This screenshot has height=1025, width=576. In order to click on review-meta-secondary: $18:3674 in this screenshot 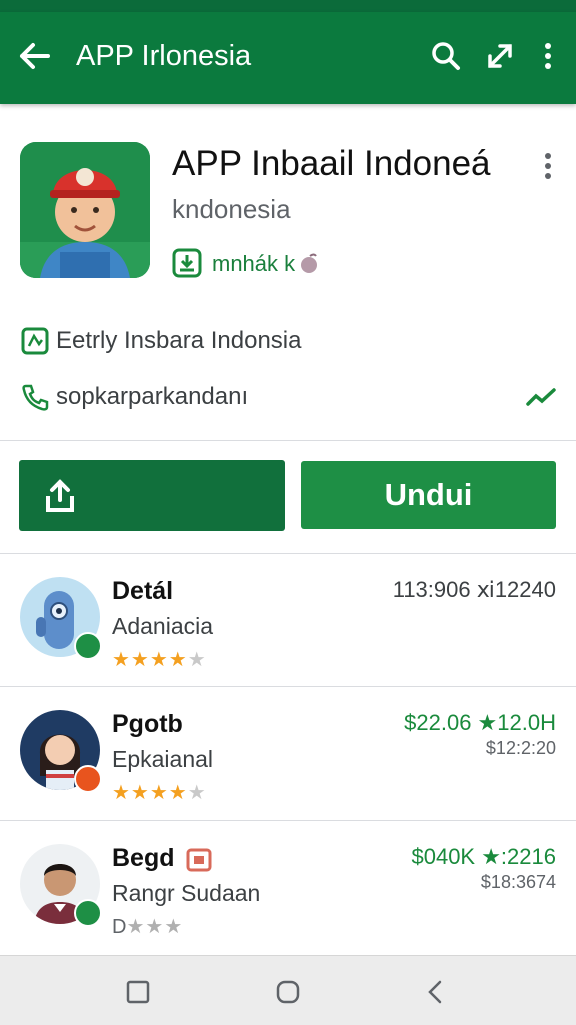, I will do `click(518, 882)`.